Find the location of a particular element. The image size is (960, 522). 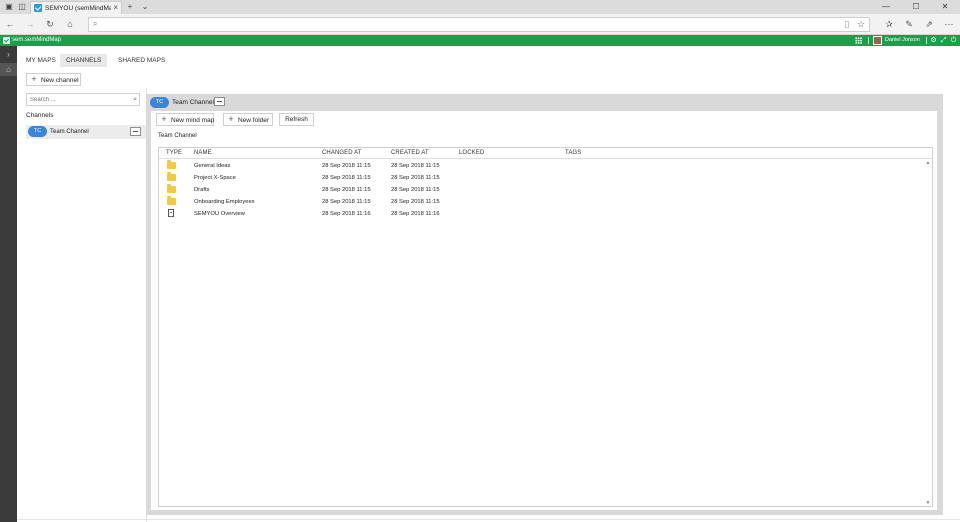

power-icon: ⏻ is located at coordinates (953, 40).